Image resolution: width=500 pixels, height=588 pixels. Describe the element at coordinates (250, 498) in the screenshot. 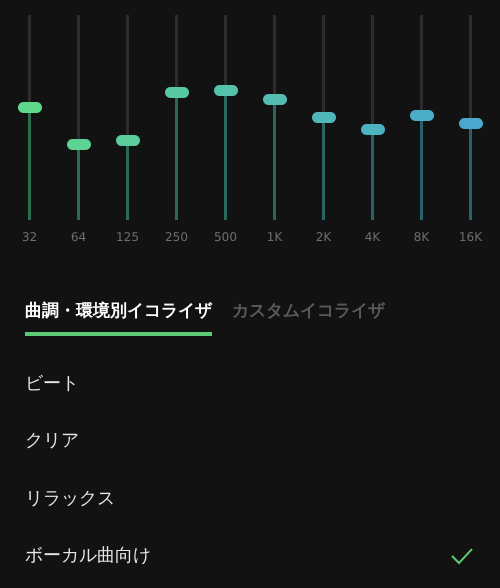

I see `preset-item: リラックス` at that location.